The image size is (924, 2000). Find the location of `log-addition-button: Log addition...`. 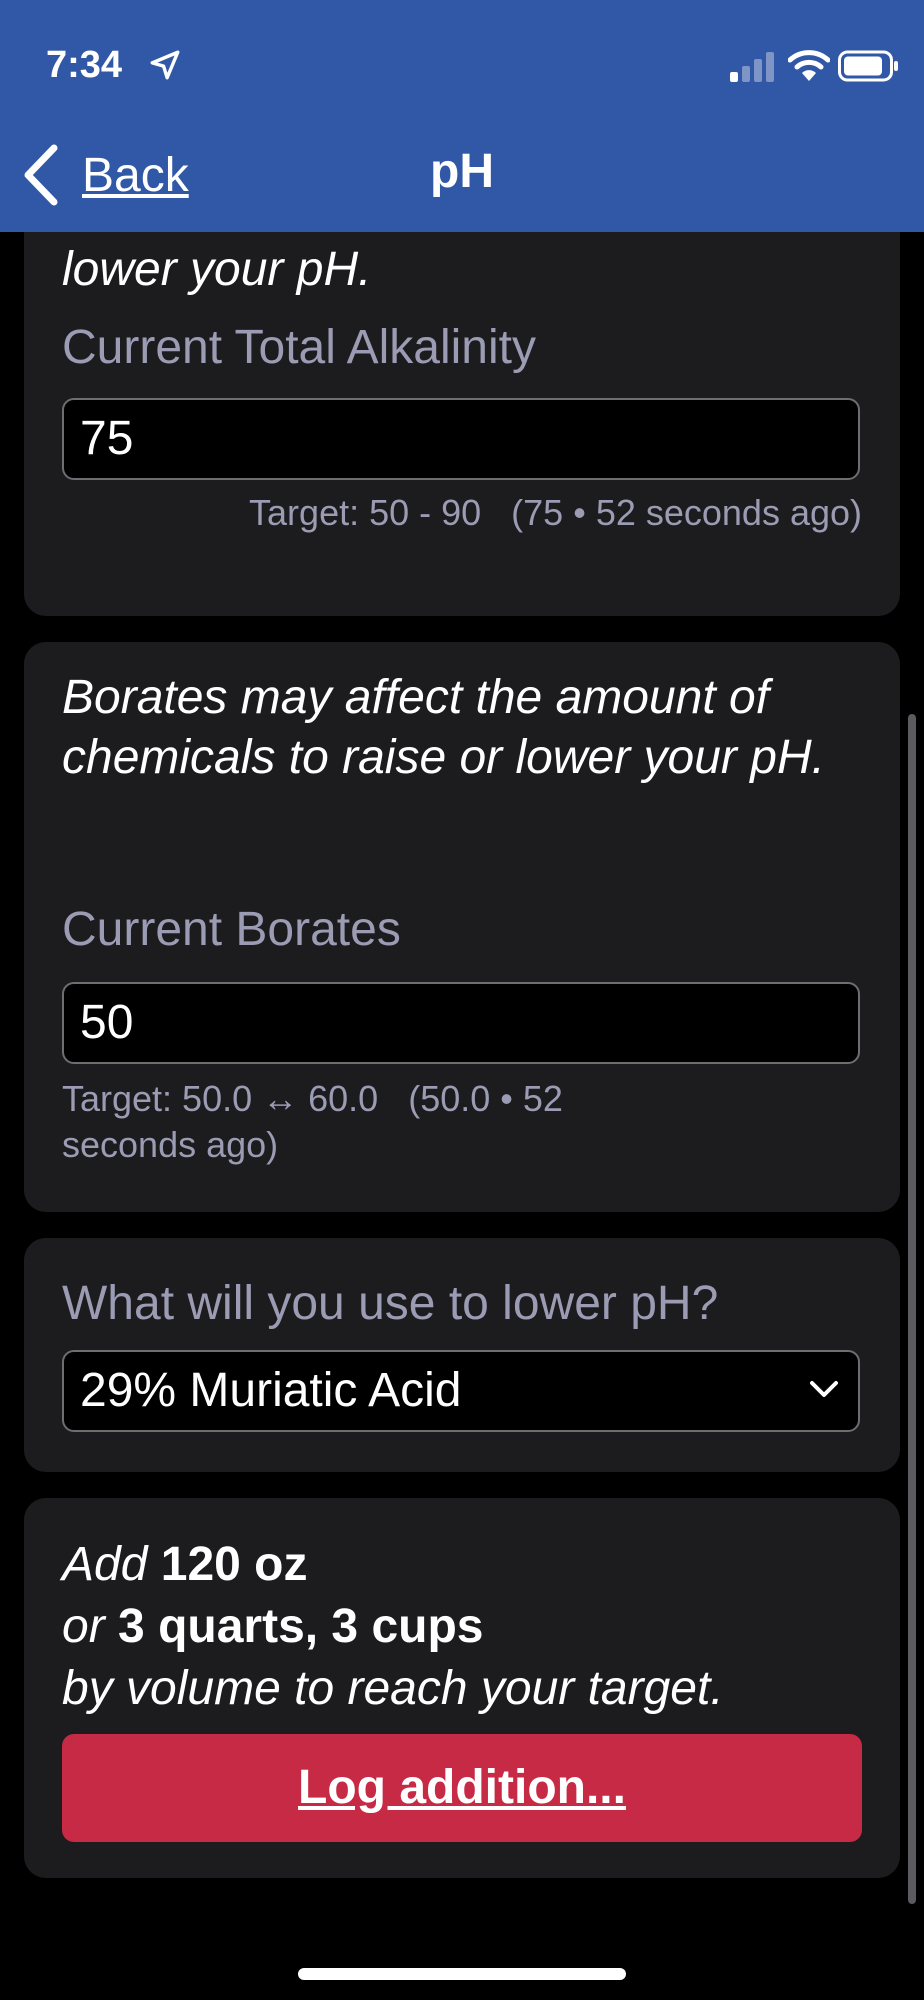

log-addition-button: Log addition... is located at coordinates (462, 1788).